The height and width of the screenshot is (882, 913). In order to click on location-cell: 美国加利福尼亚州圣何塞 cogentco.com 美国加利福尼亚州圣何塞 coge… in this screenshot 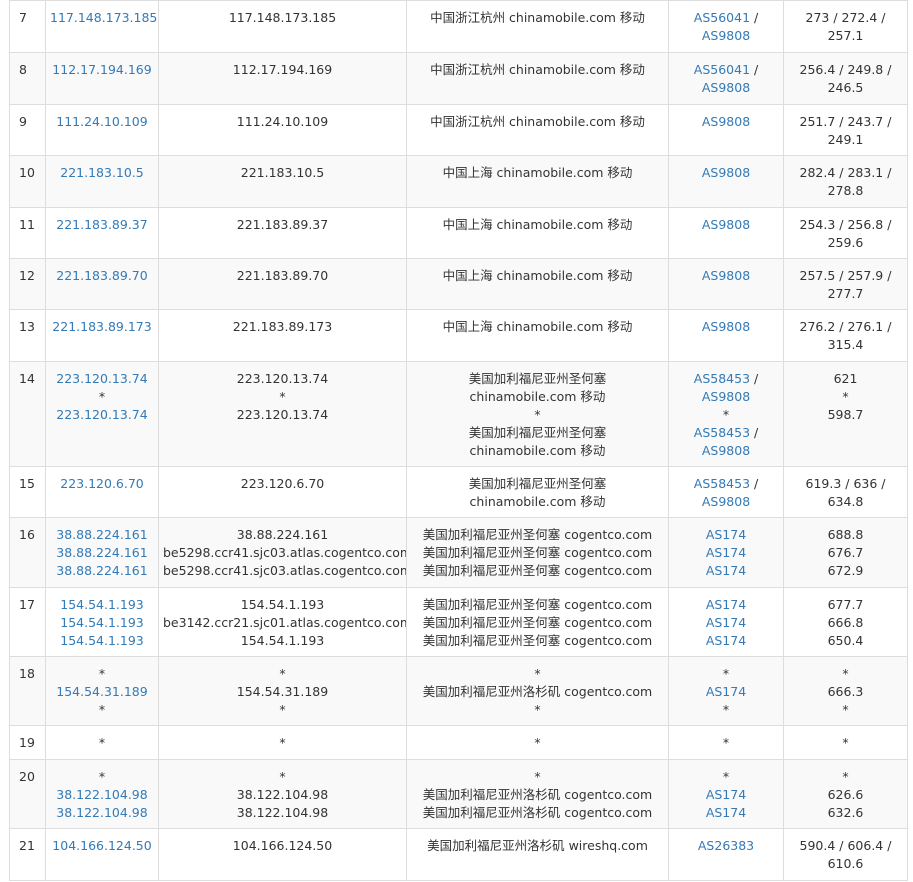, I will do `click(537, 622)`.